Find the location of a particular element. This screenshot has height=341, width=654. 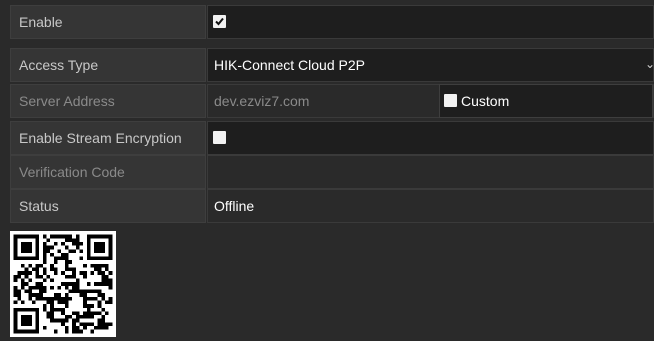

access-type-row: Access Type HIK-Connect Cloud P2P ⌄ is located at coordinates (332, 65).